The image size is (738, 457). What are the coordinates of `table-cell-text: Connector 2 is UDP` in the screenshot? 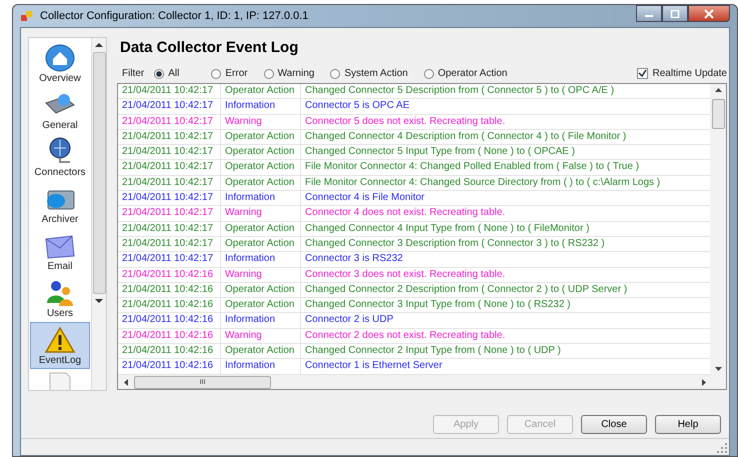 It's located at (349, 320).